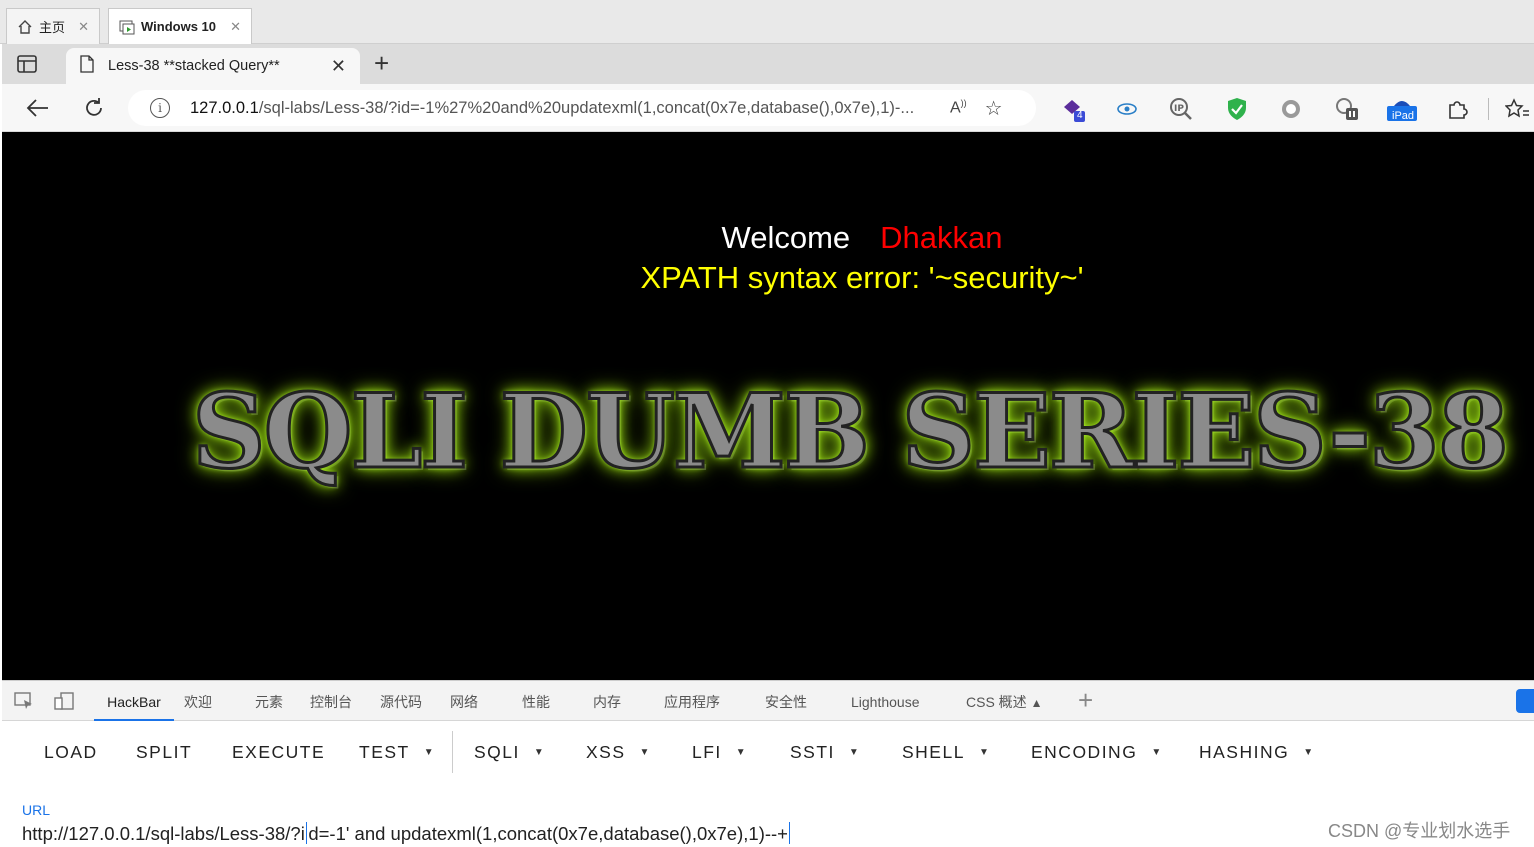  What do you see at coordinates (1347, 109) in the screenshot?
I see `gear-pause-icon` at bounding box center [1347, 109].